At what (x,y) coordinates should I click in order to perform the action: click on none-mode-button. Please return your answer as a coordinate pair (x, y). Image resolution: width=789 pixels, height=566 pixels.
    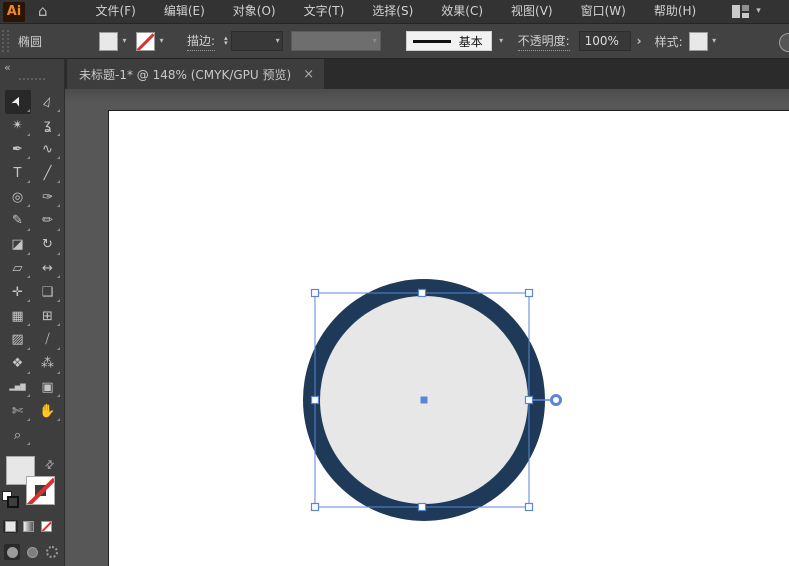
    Looking at the image, I should click on (46, 526).